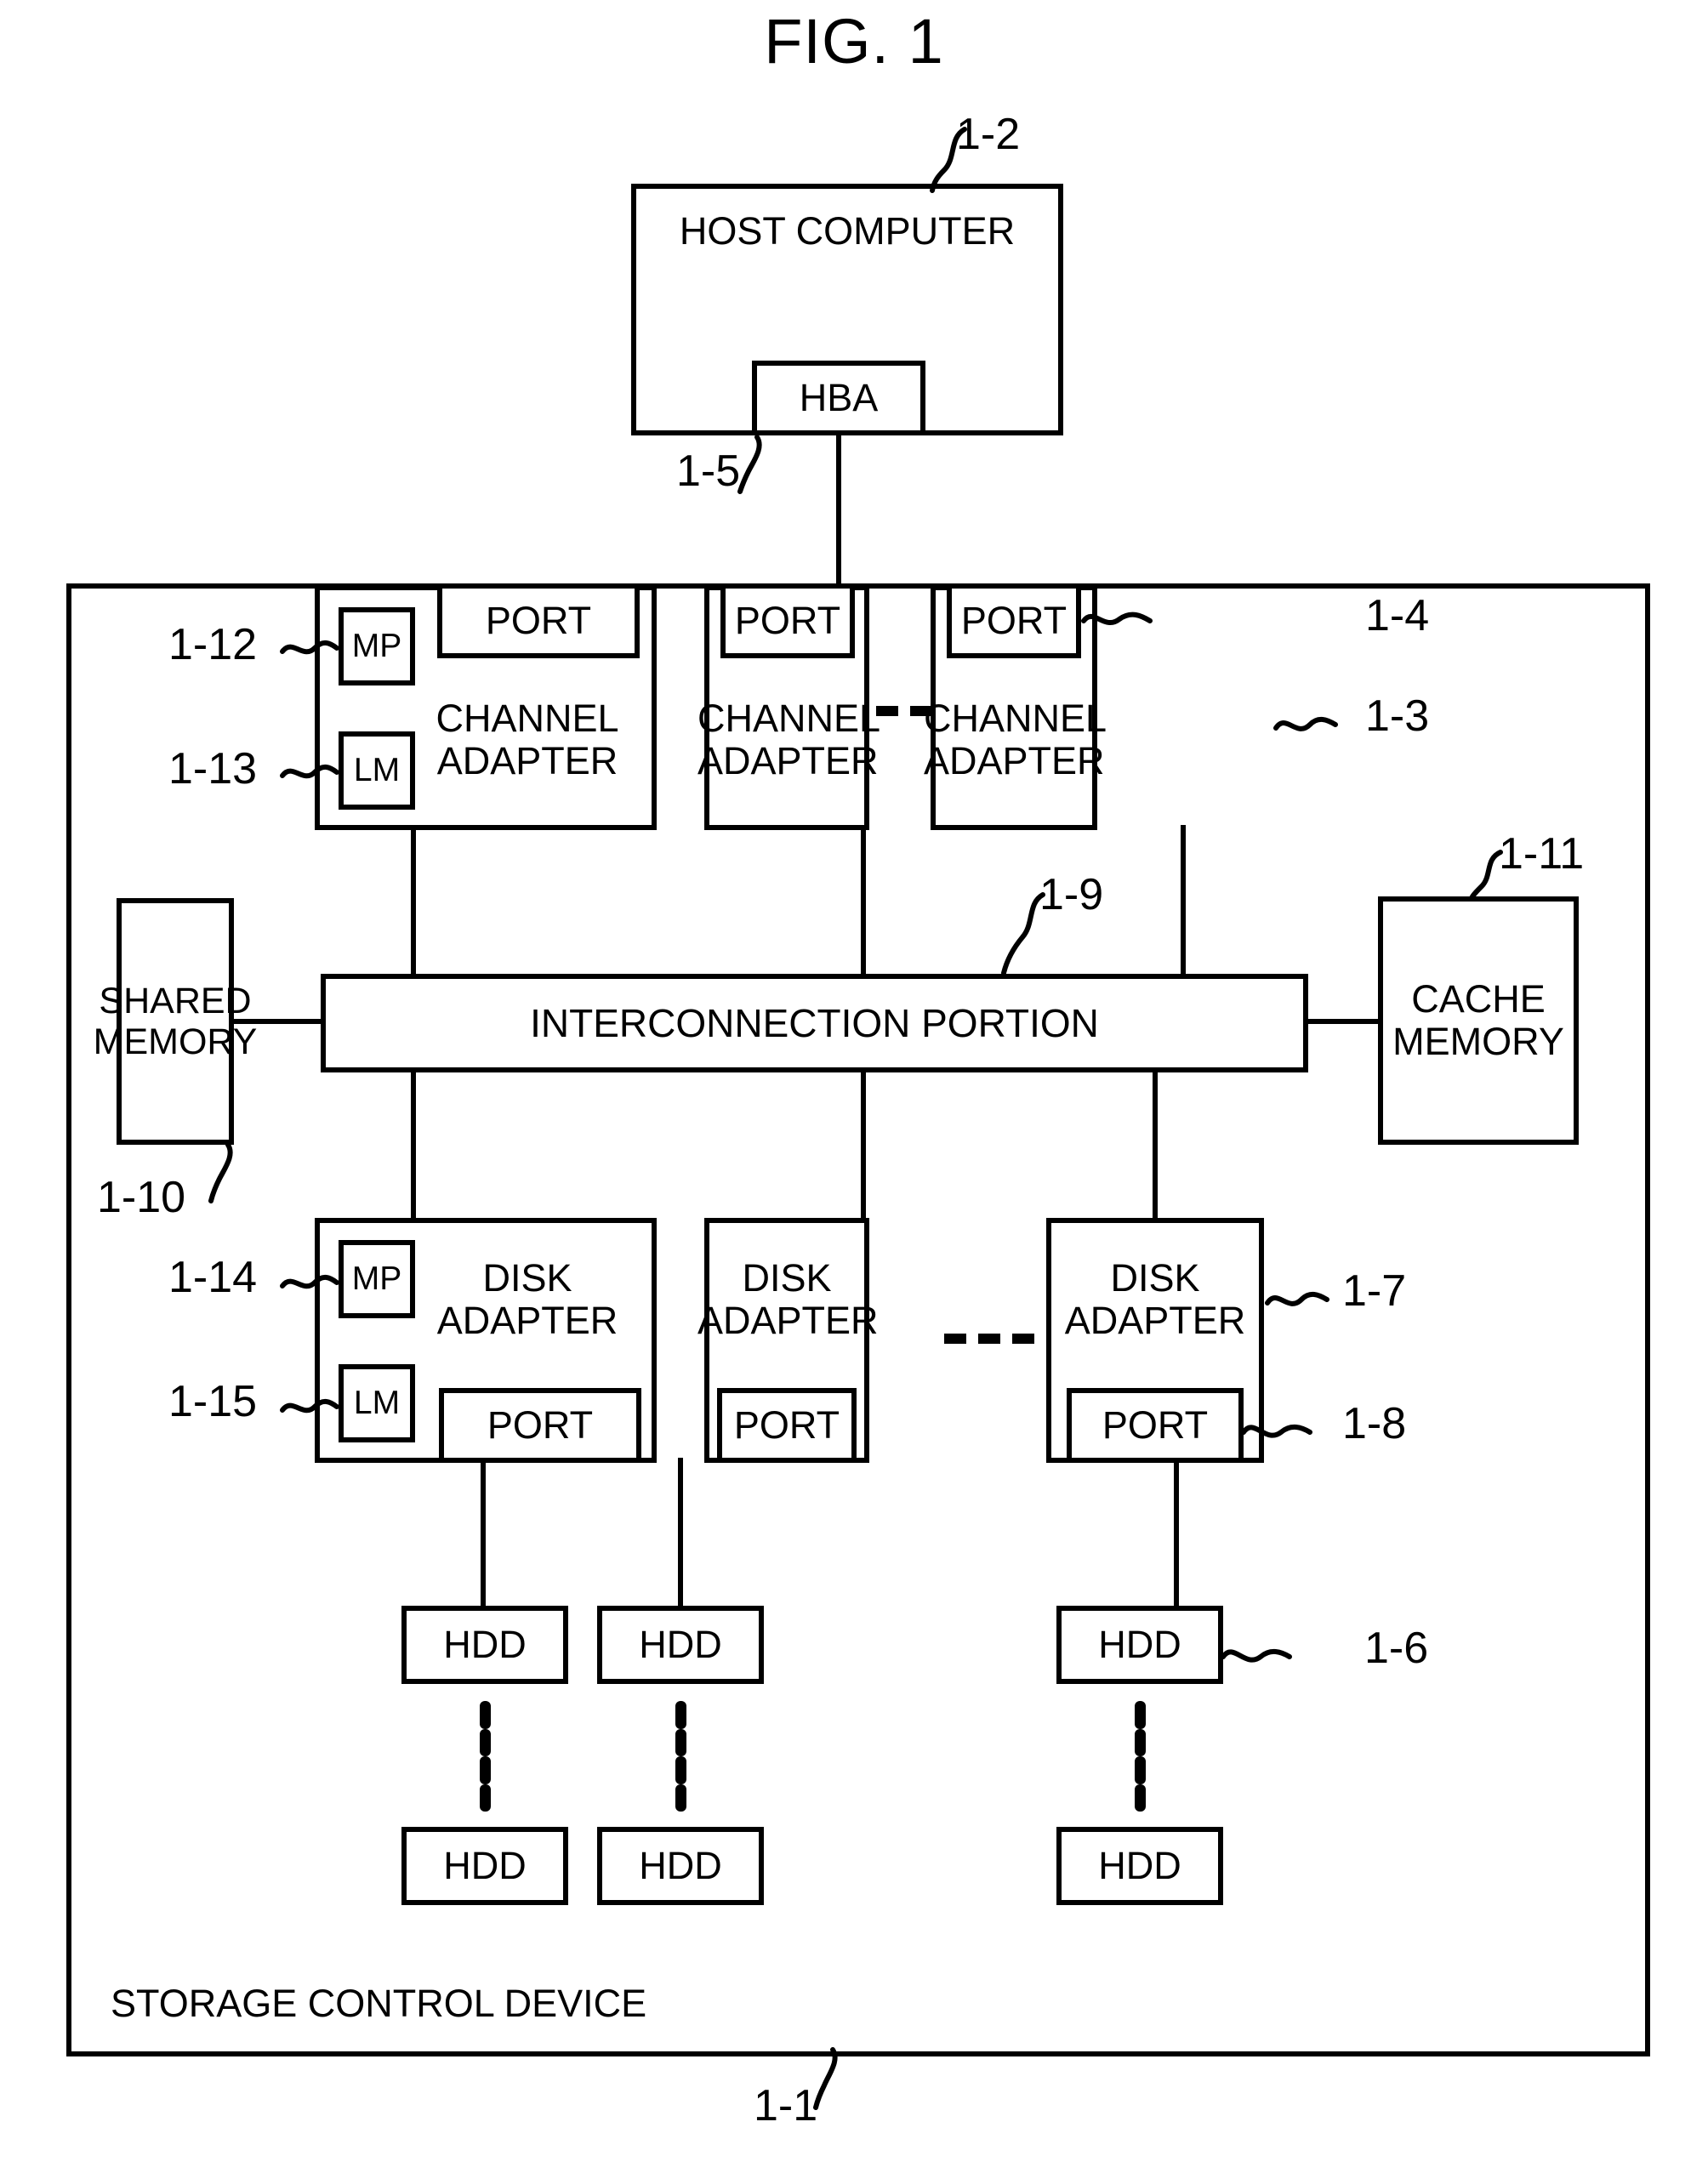 This screenshot has width=1708, height=2173. I want to click on interconnect-to-da2-line, so click(863, 1144).